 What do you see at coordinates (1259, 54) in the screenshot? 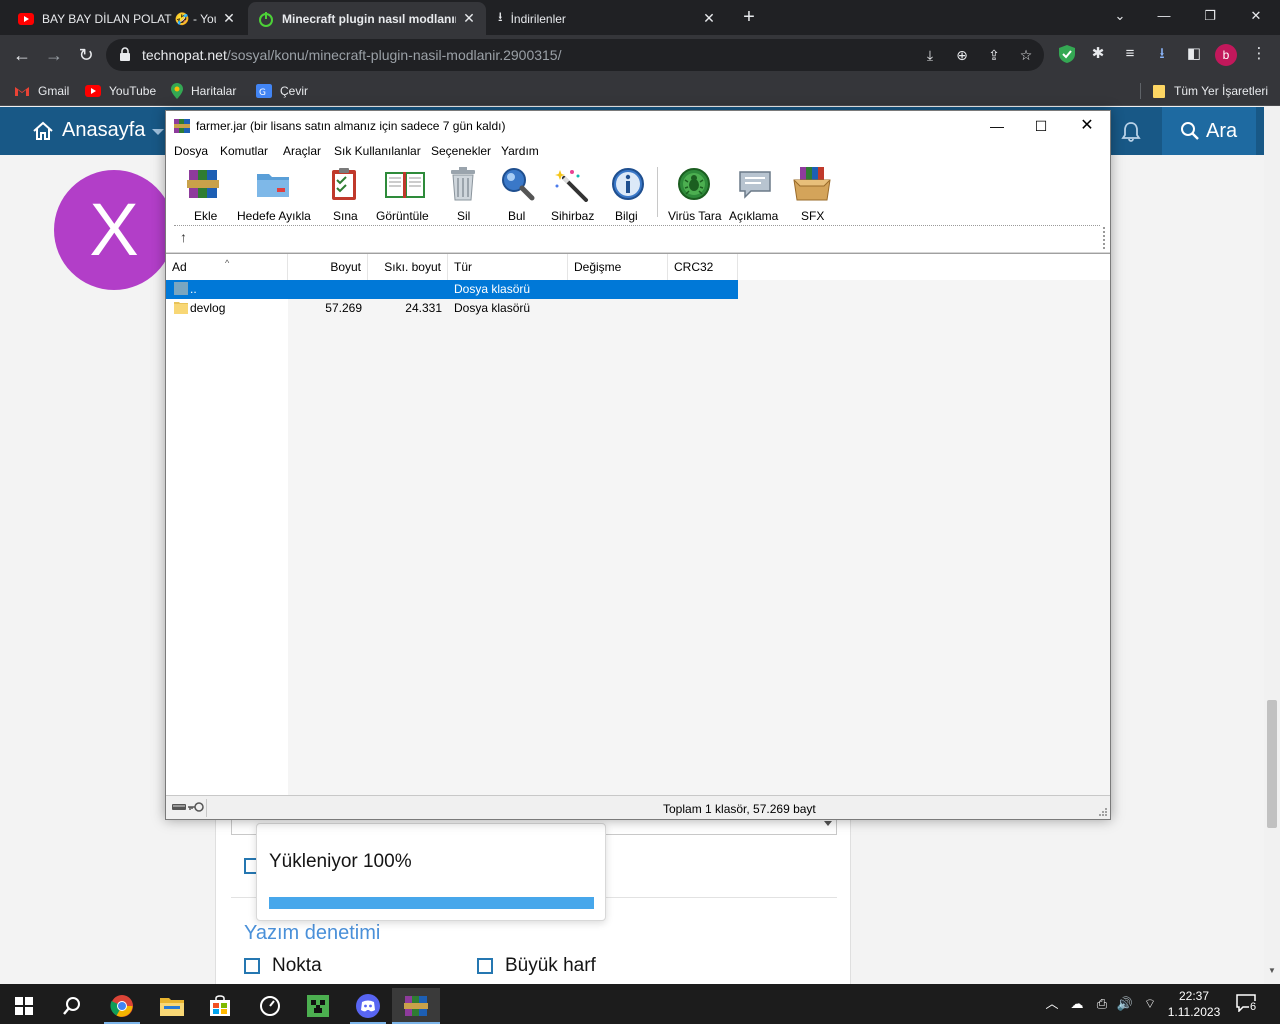
I see `browser-menu-icon: ⋮` at bounding box center [1259, 54].